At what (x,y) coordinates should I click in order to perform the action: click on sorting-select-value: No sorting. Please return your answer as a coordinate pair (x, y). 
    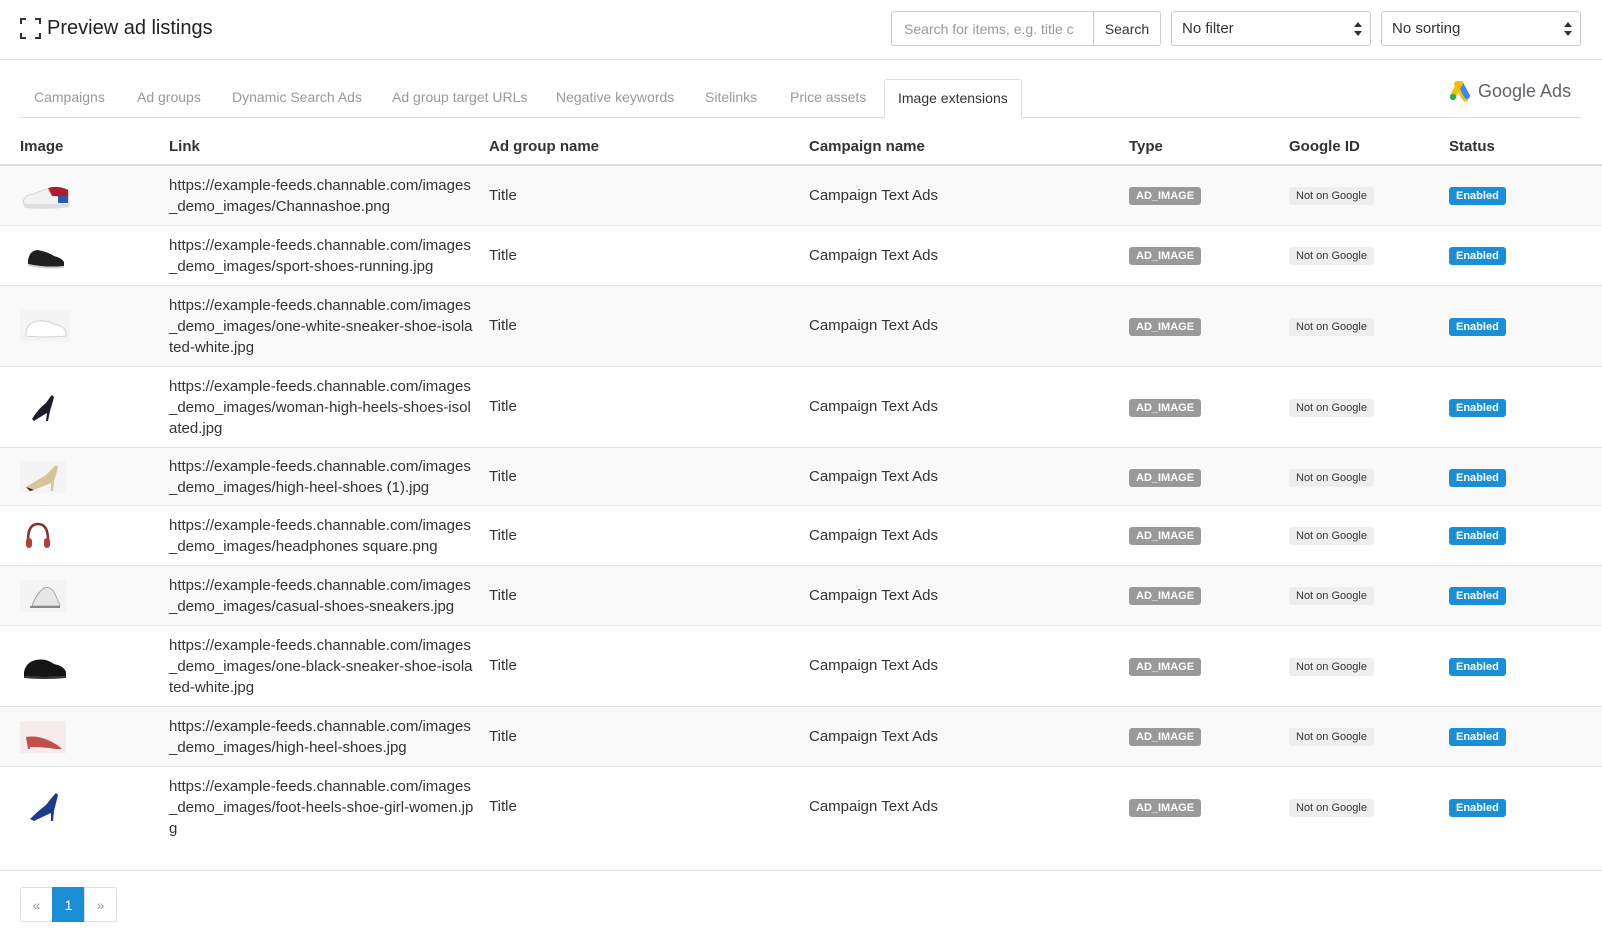
    Looking at the image, I should click on (1426, 28).